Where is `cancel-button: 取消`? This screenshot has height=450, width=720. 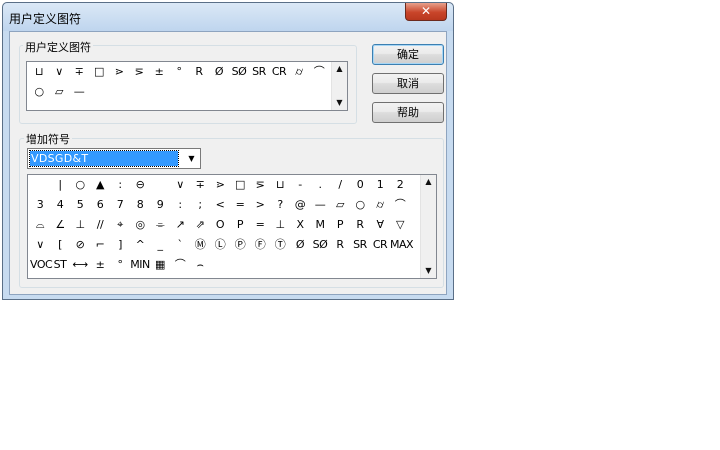 cancel-button: 取消 is located at coordinates (408, 83).